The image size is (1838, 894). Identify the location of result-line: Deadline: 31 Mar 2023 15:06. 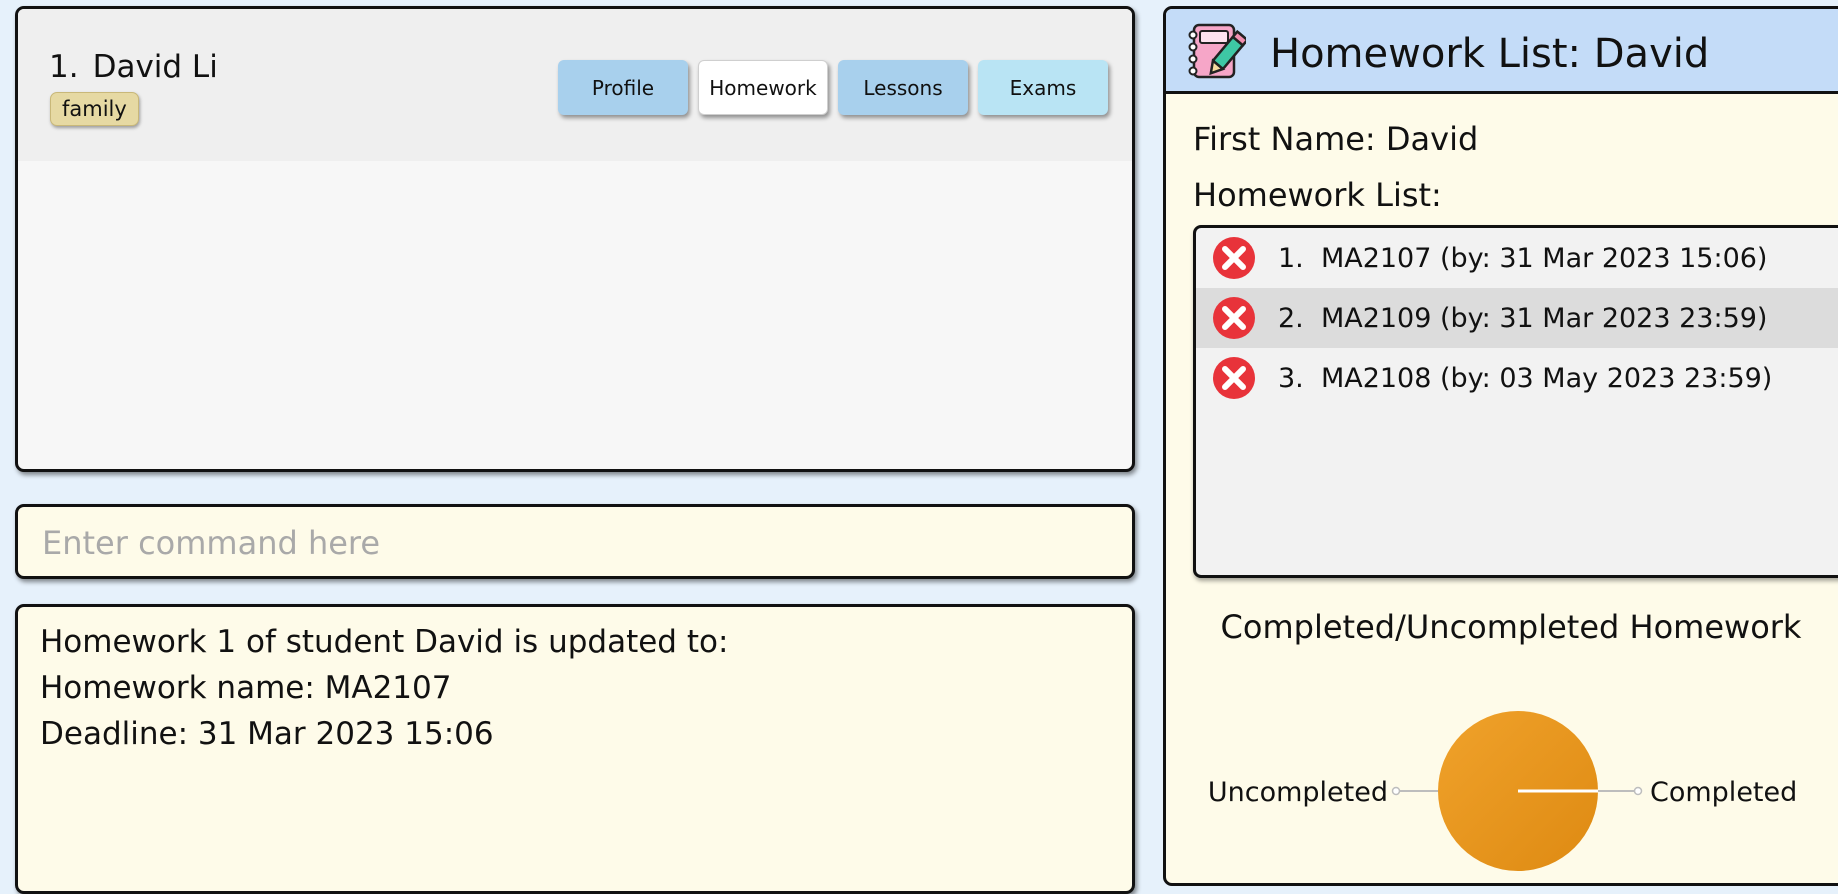
(267, 734).